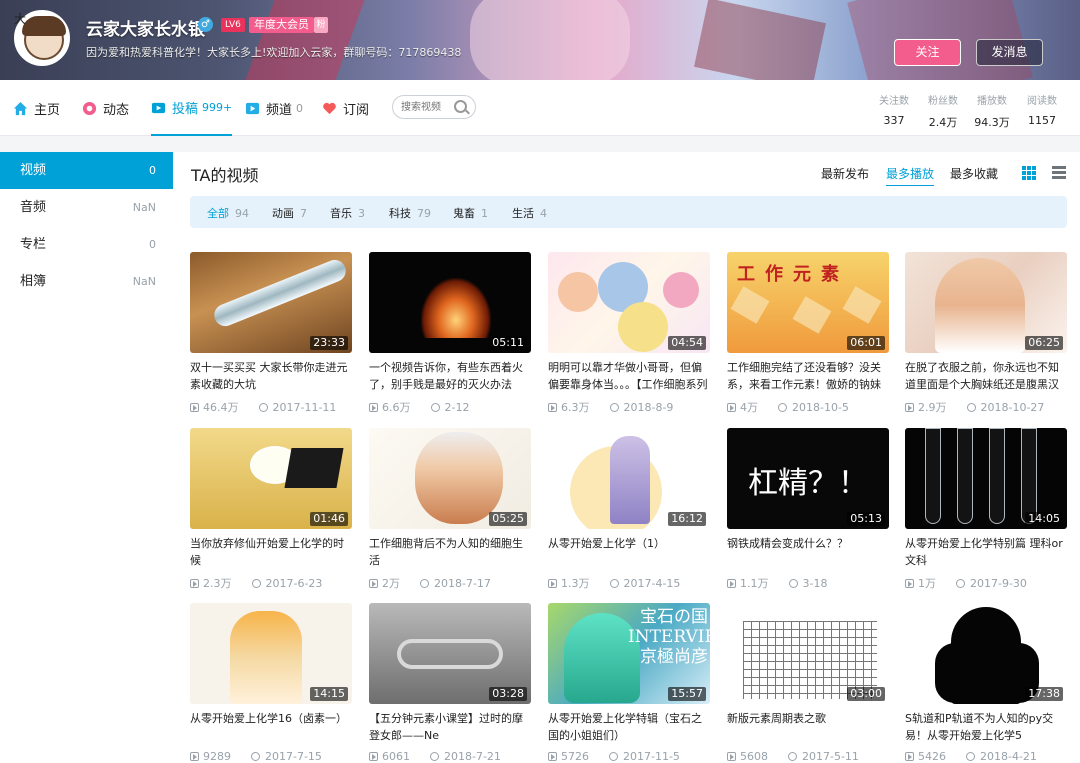 The image size is (1080, 763). Describe the element at coordinates (1008, 756) in the screenshot. I see `upload-date: 2018-4-21` at that location.